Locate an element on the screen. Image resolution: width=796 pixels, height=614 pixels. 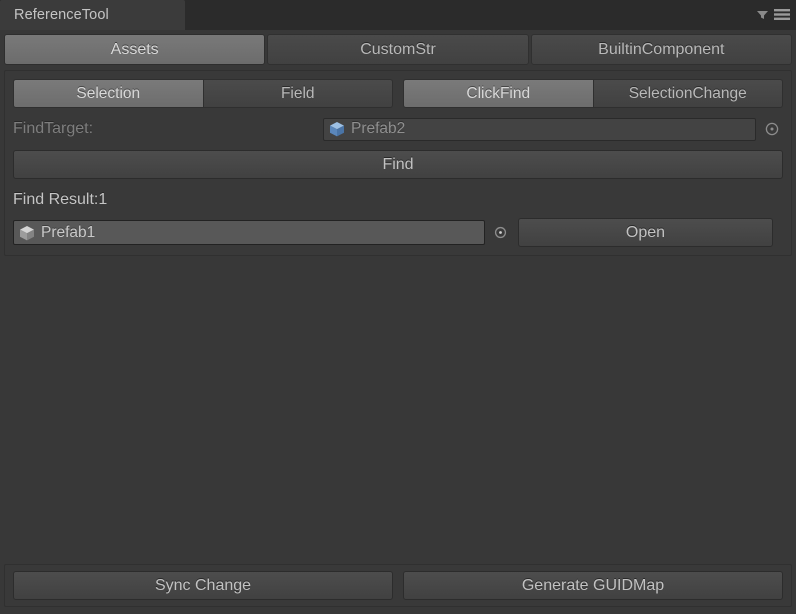
result-object-name: Prefab1 is located at coordinates (68, 232).